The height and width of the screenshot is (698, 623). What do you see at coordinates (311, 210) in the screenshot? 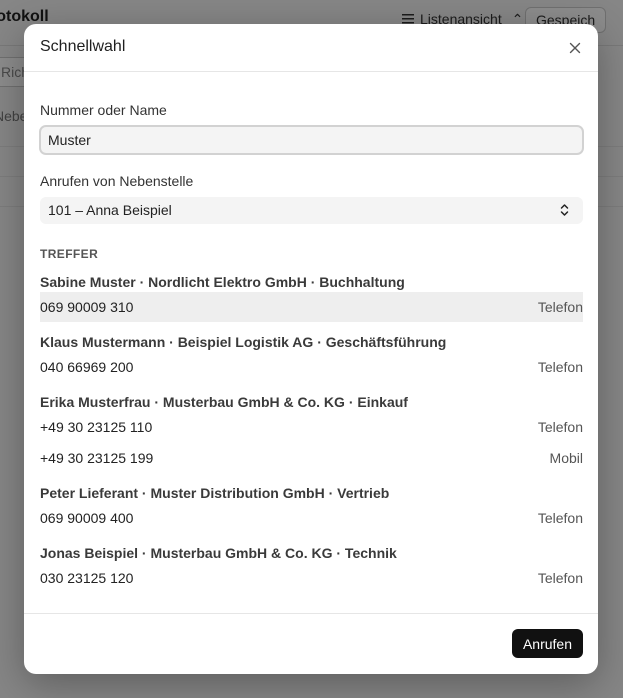
I see `extension-select: 101 – Anna Beispiel` at bounding box center [311, 210].